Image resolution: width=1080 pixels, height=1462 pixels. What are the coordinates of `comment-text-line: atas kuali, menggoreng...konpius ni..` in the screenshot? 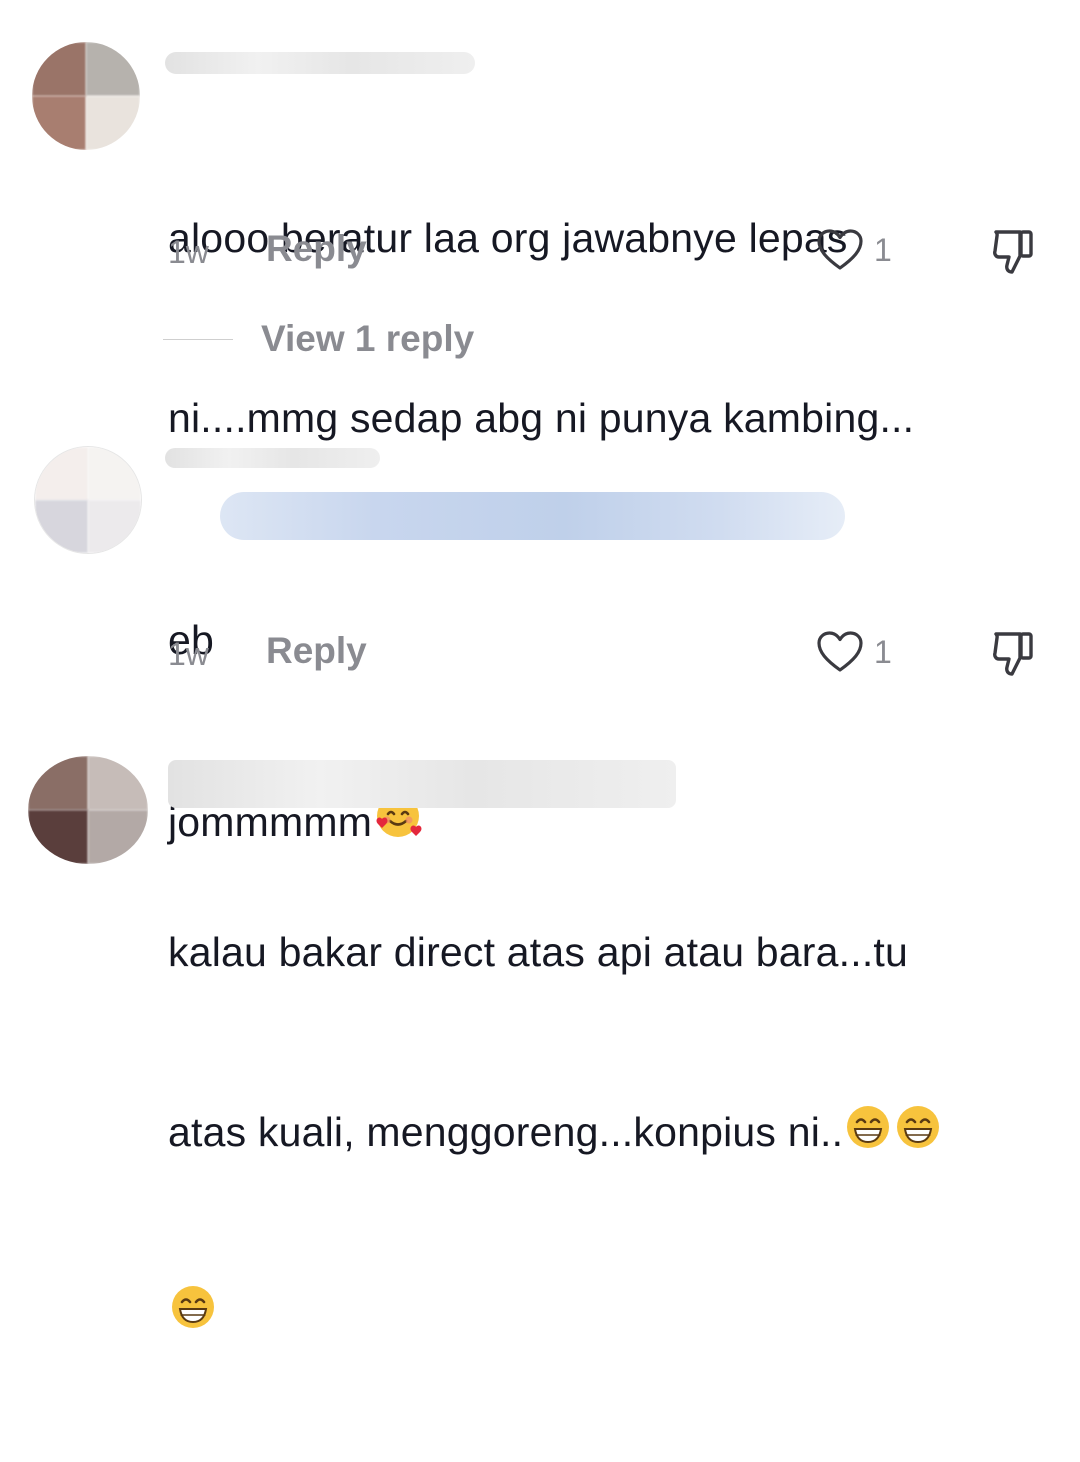 It's located at (555, 1132).